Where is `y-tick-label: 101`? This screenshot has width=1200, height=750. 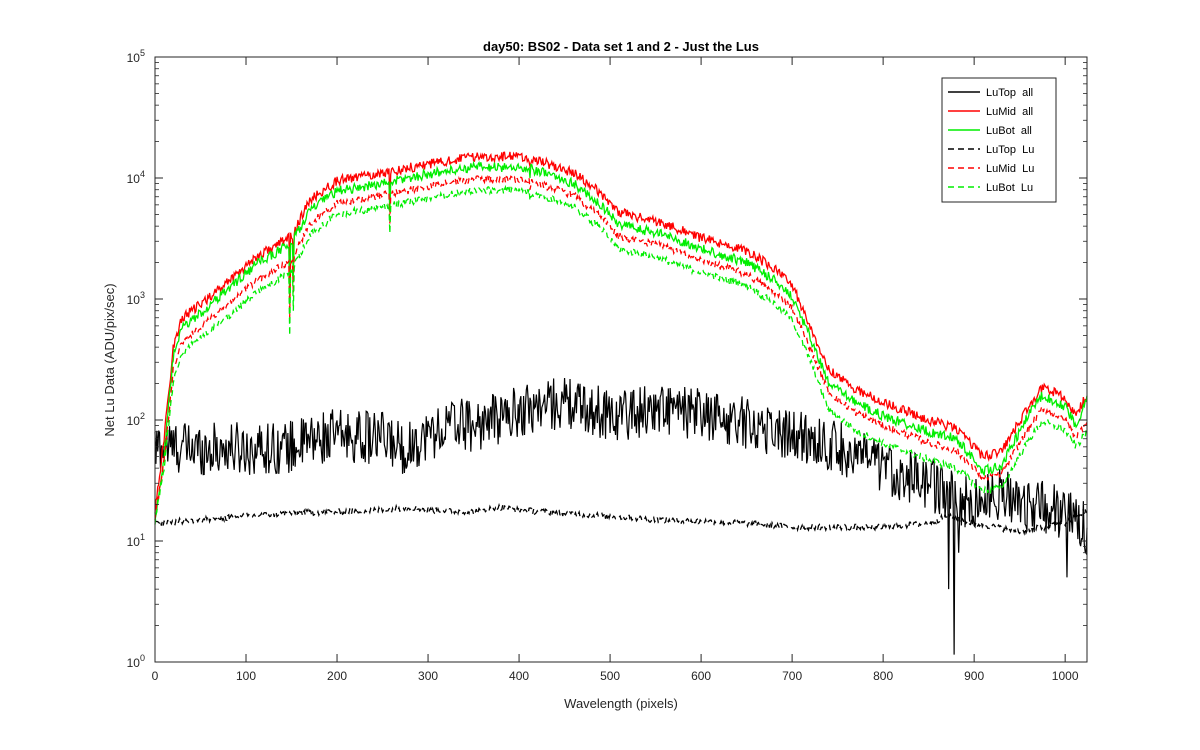
y-tick-label: 101 is located at coordinates (136, 540).